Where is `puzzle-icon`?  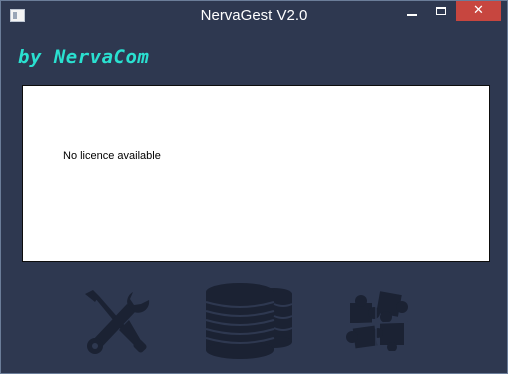
puzzle-icon is located at coordinates (377, 321).